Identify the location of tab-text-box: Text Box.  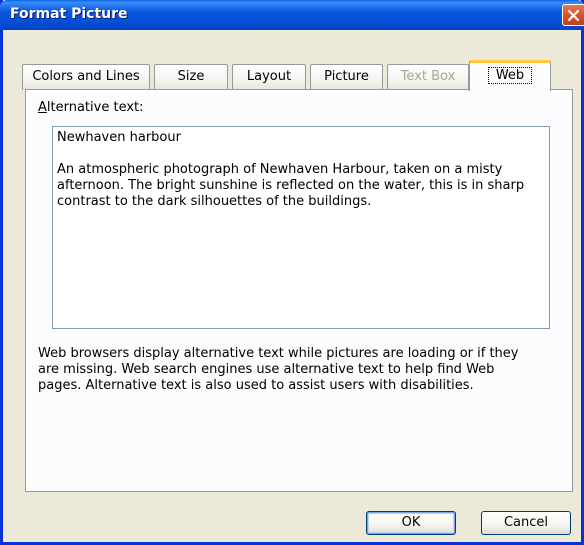
(428, 77).